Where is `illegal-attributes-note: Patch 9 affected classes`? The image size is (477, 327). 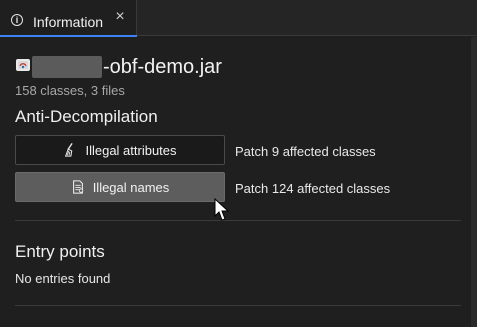
illegal-attributes-note: Patch 9 affected classes is located at coordinates (305, 151).